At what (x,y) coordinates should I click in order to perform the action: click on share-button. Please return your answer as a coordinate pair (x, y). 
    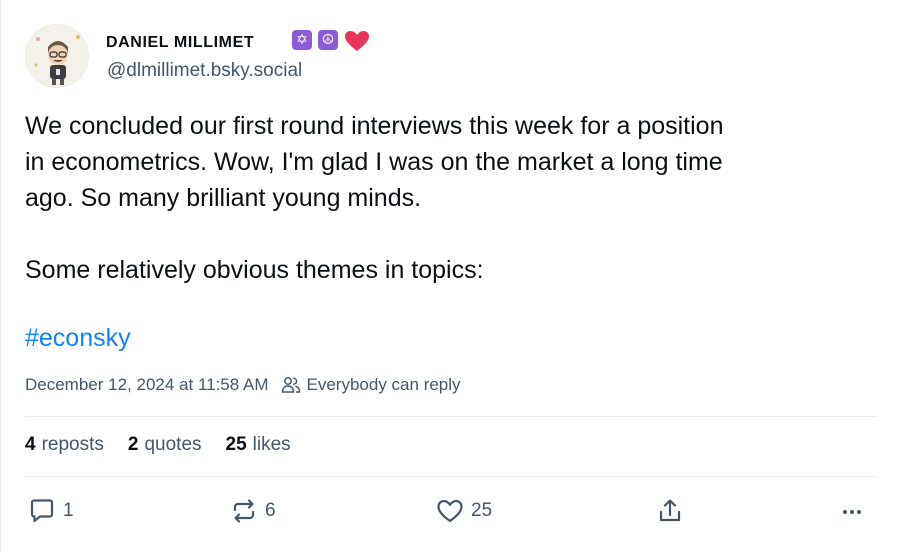
    Looking at the image, I should click on (670, 511).